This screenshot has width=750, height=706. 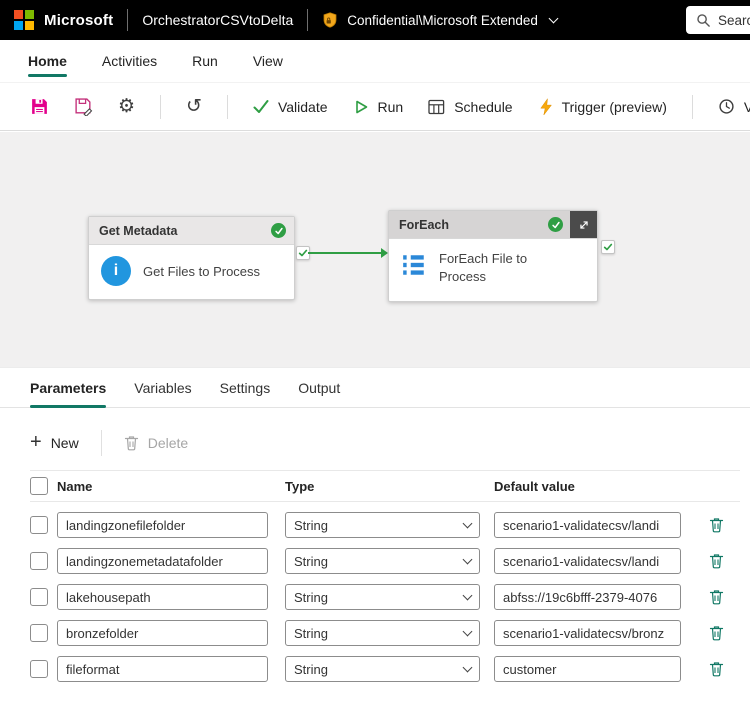 I want to click on history-clock-icon, so click(x=726, y=106).